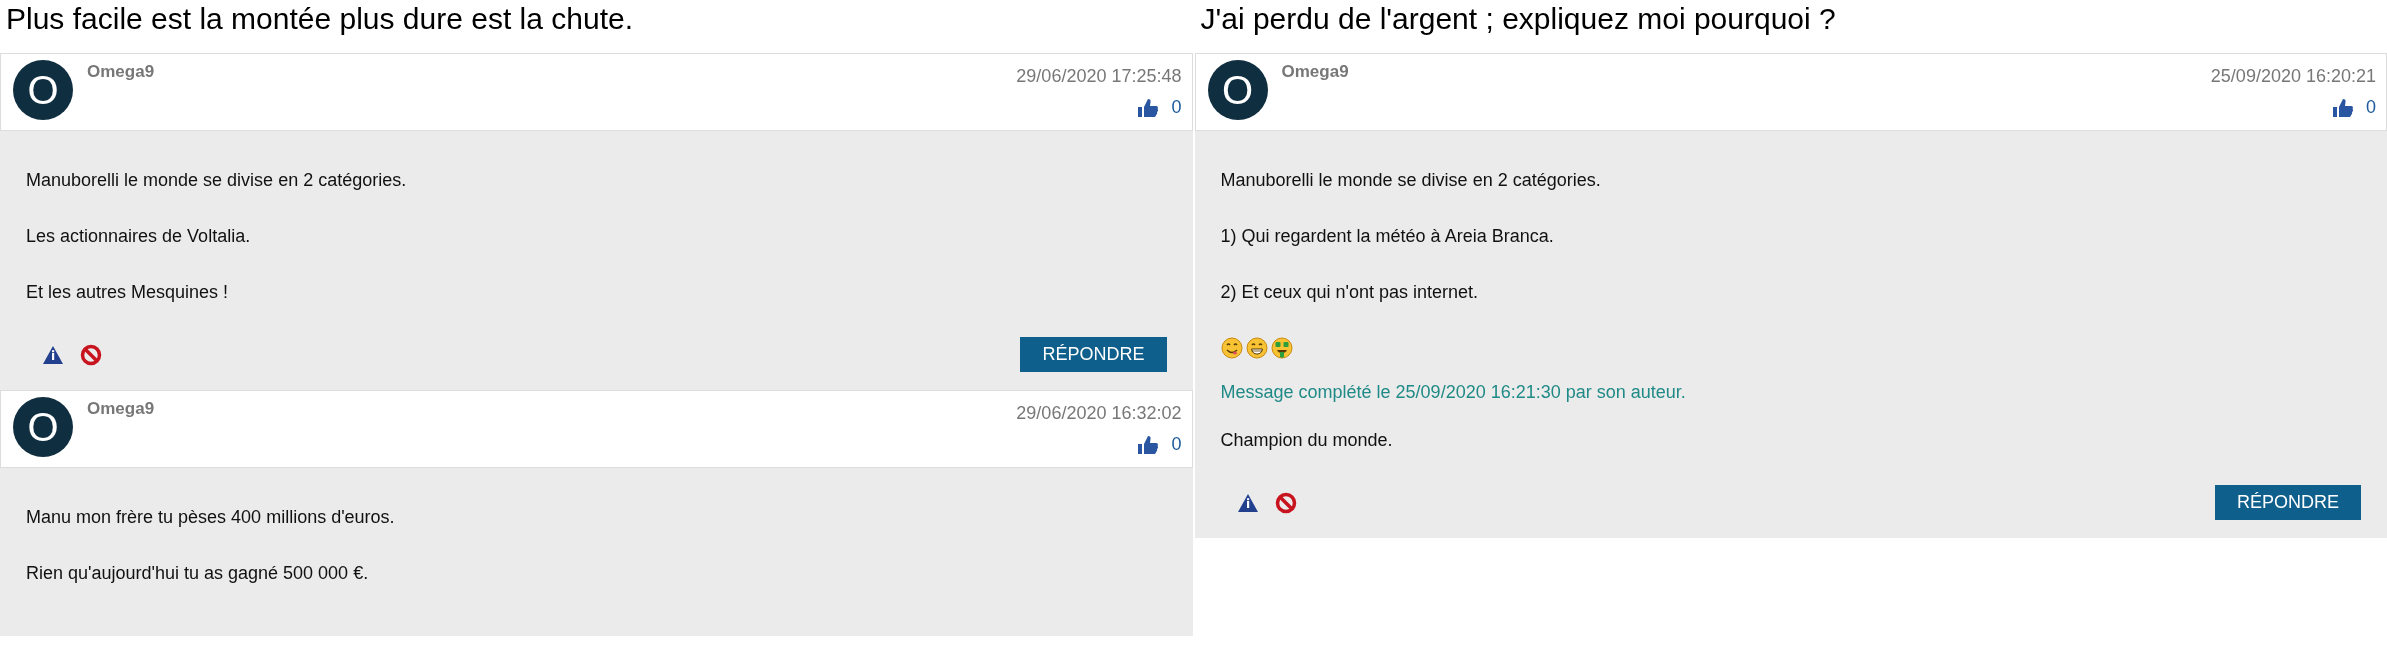 Image resolution: width=2387 pixels, height=662 pixels. What do you see at coordinates (1307, 440) in the screenshot?
I see `post-text: Champion du monde.` at bounding box center [1307, 440].